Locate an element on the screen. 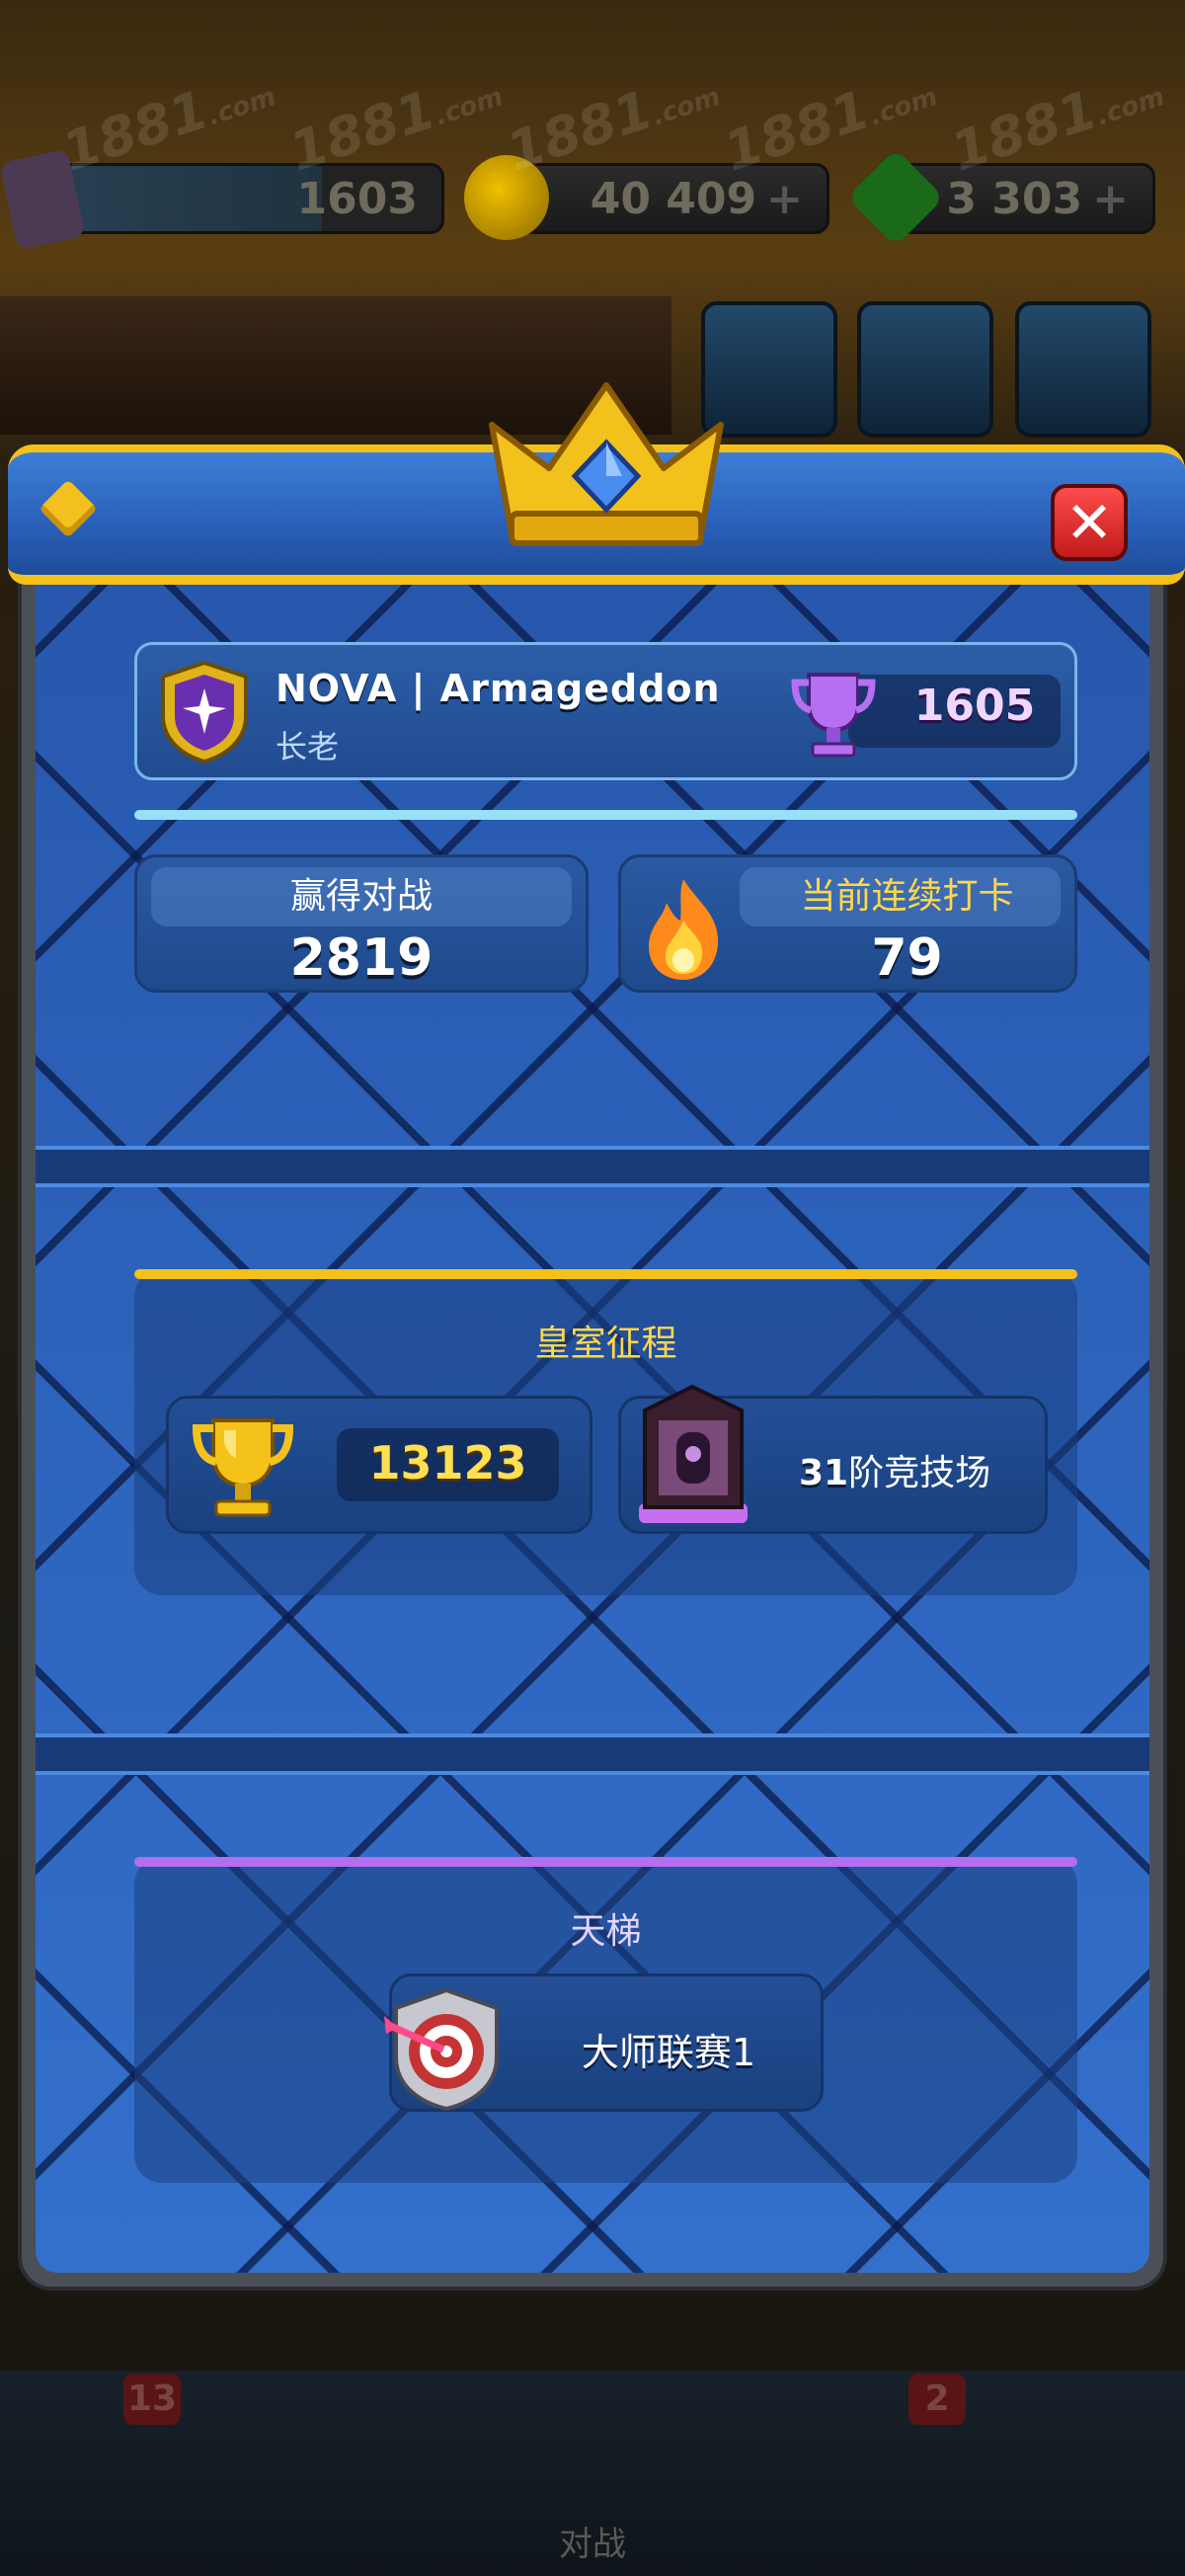 The image size is (1185, 2576). clan-badge-icon is located at coordinates (205, 712).